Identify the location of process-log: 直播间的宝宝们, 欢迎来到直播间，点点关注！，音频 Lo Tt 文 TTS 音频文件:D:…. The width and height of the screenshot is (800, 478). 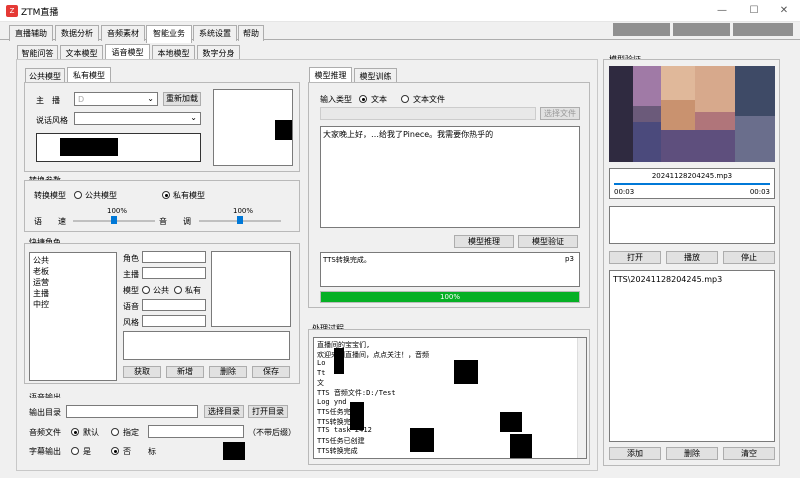
(450, 398).